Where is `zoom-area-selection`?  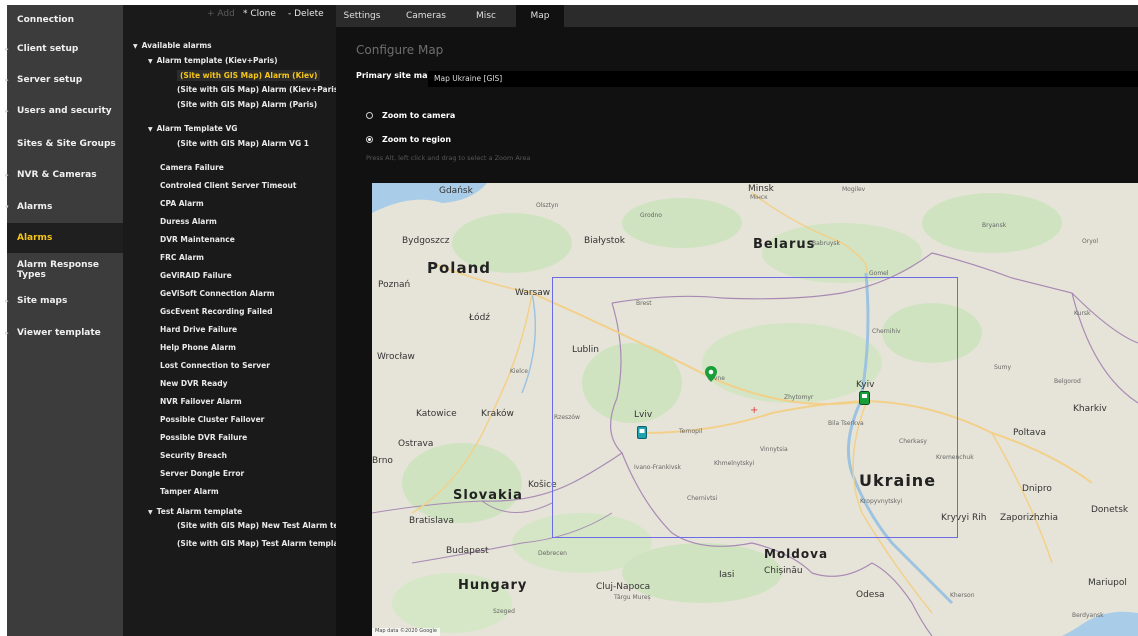 zoom-area-selection is located at coordinates (755, 407).